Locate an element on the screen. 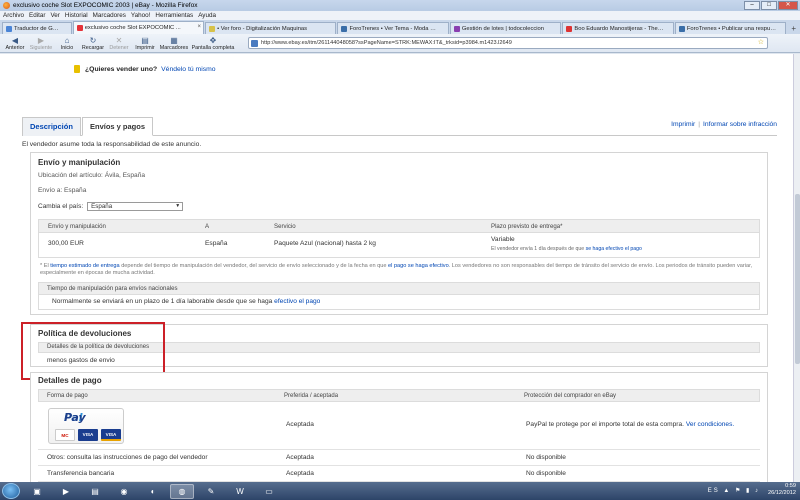  sell-question: ¿Quieres vender uno? is located at coordinates (121, 69).